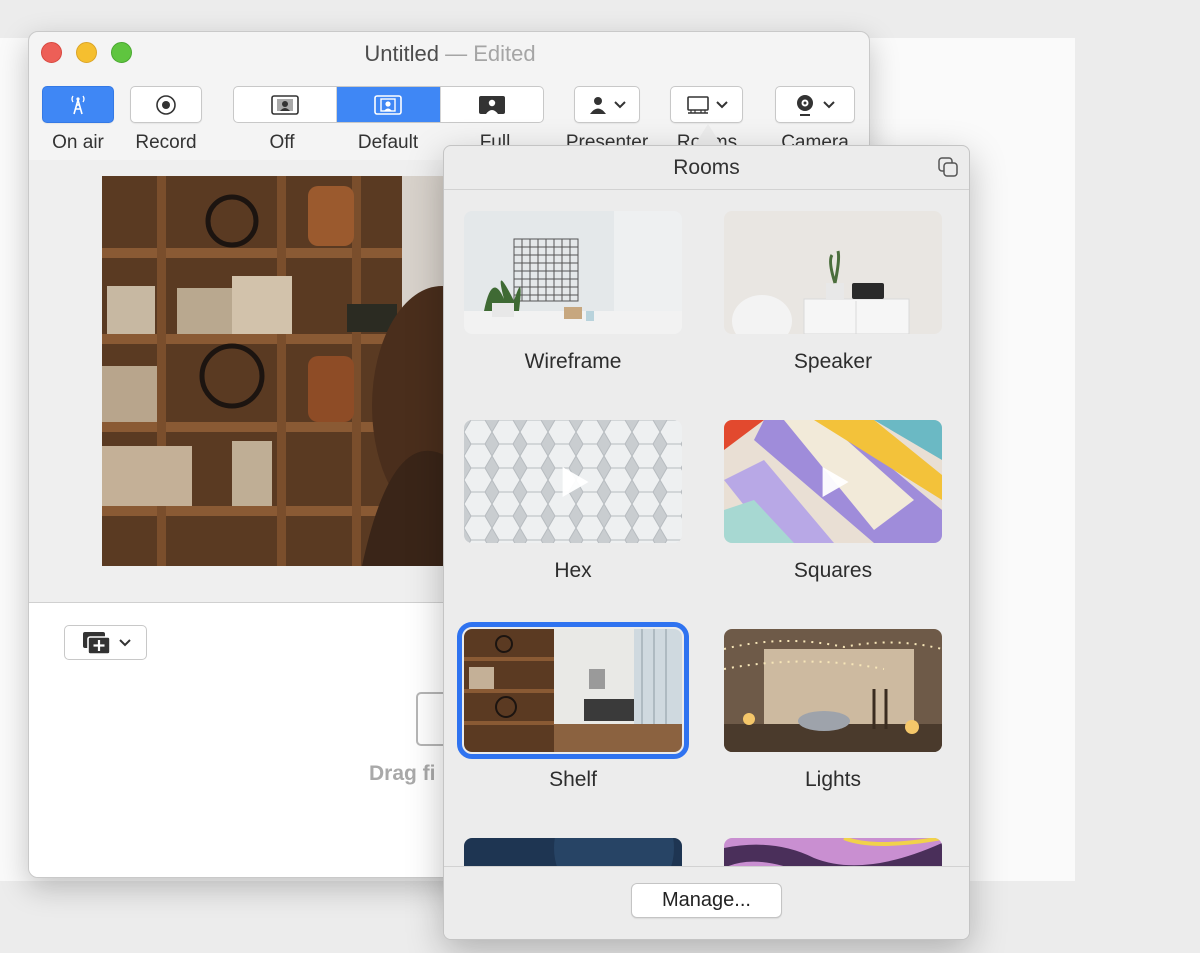  What do you see at coordinates (573, 570) in the screenshot?
I see `room-label: Hex` at bounding box center [573, 570].